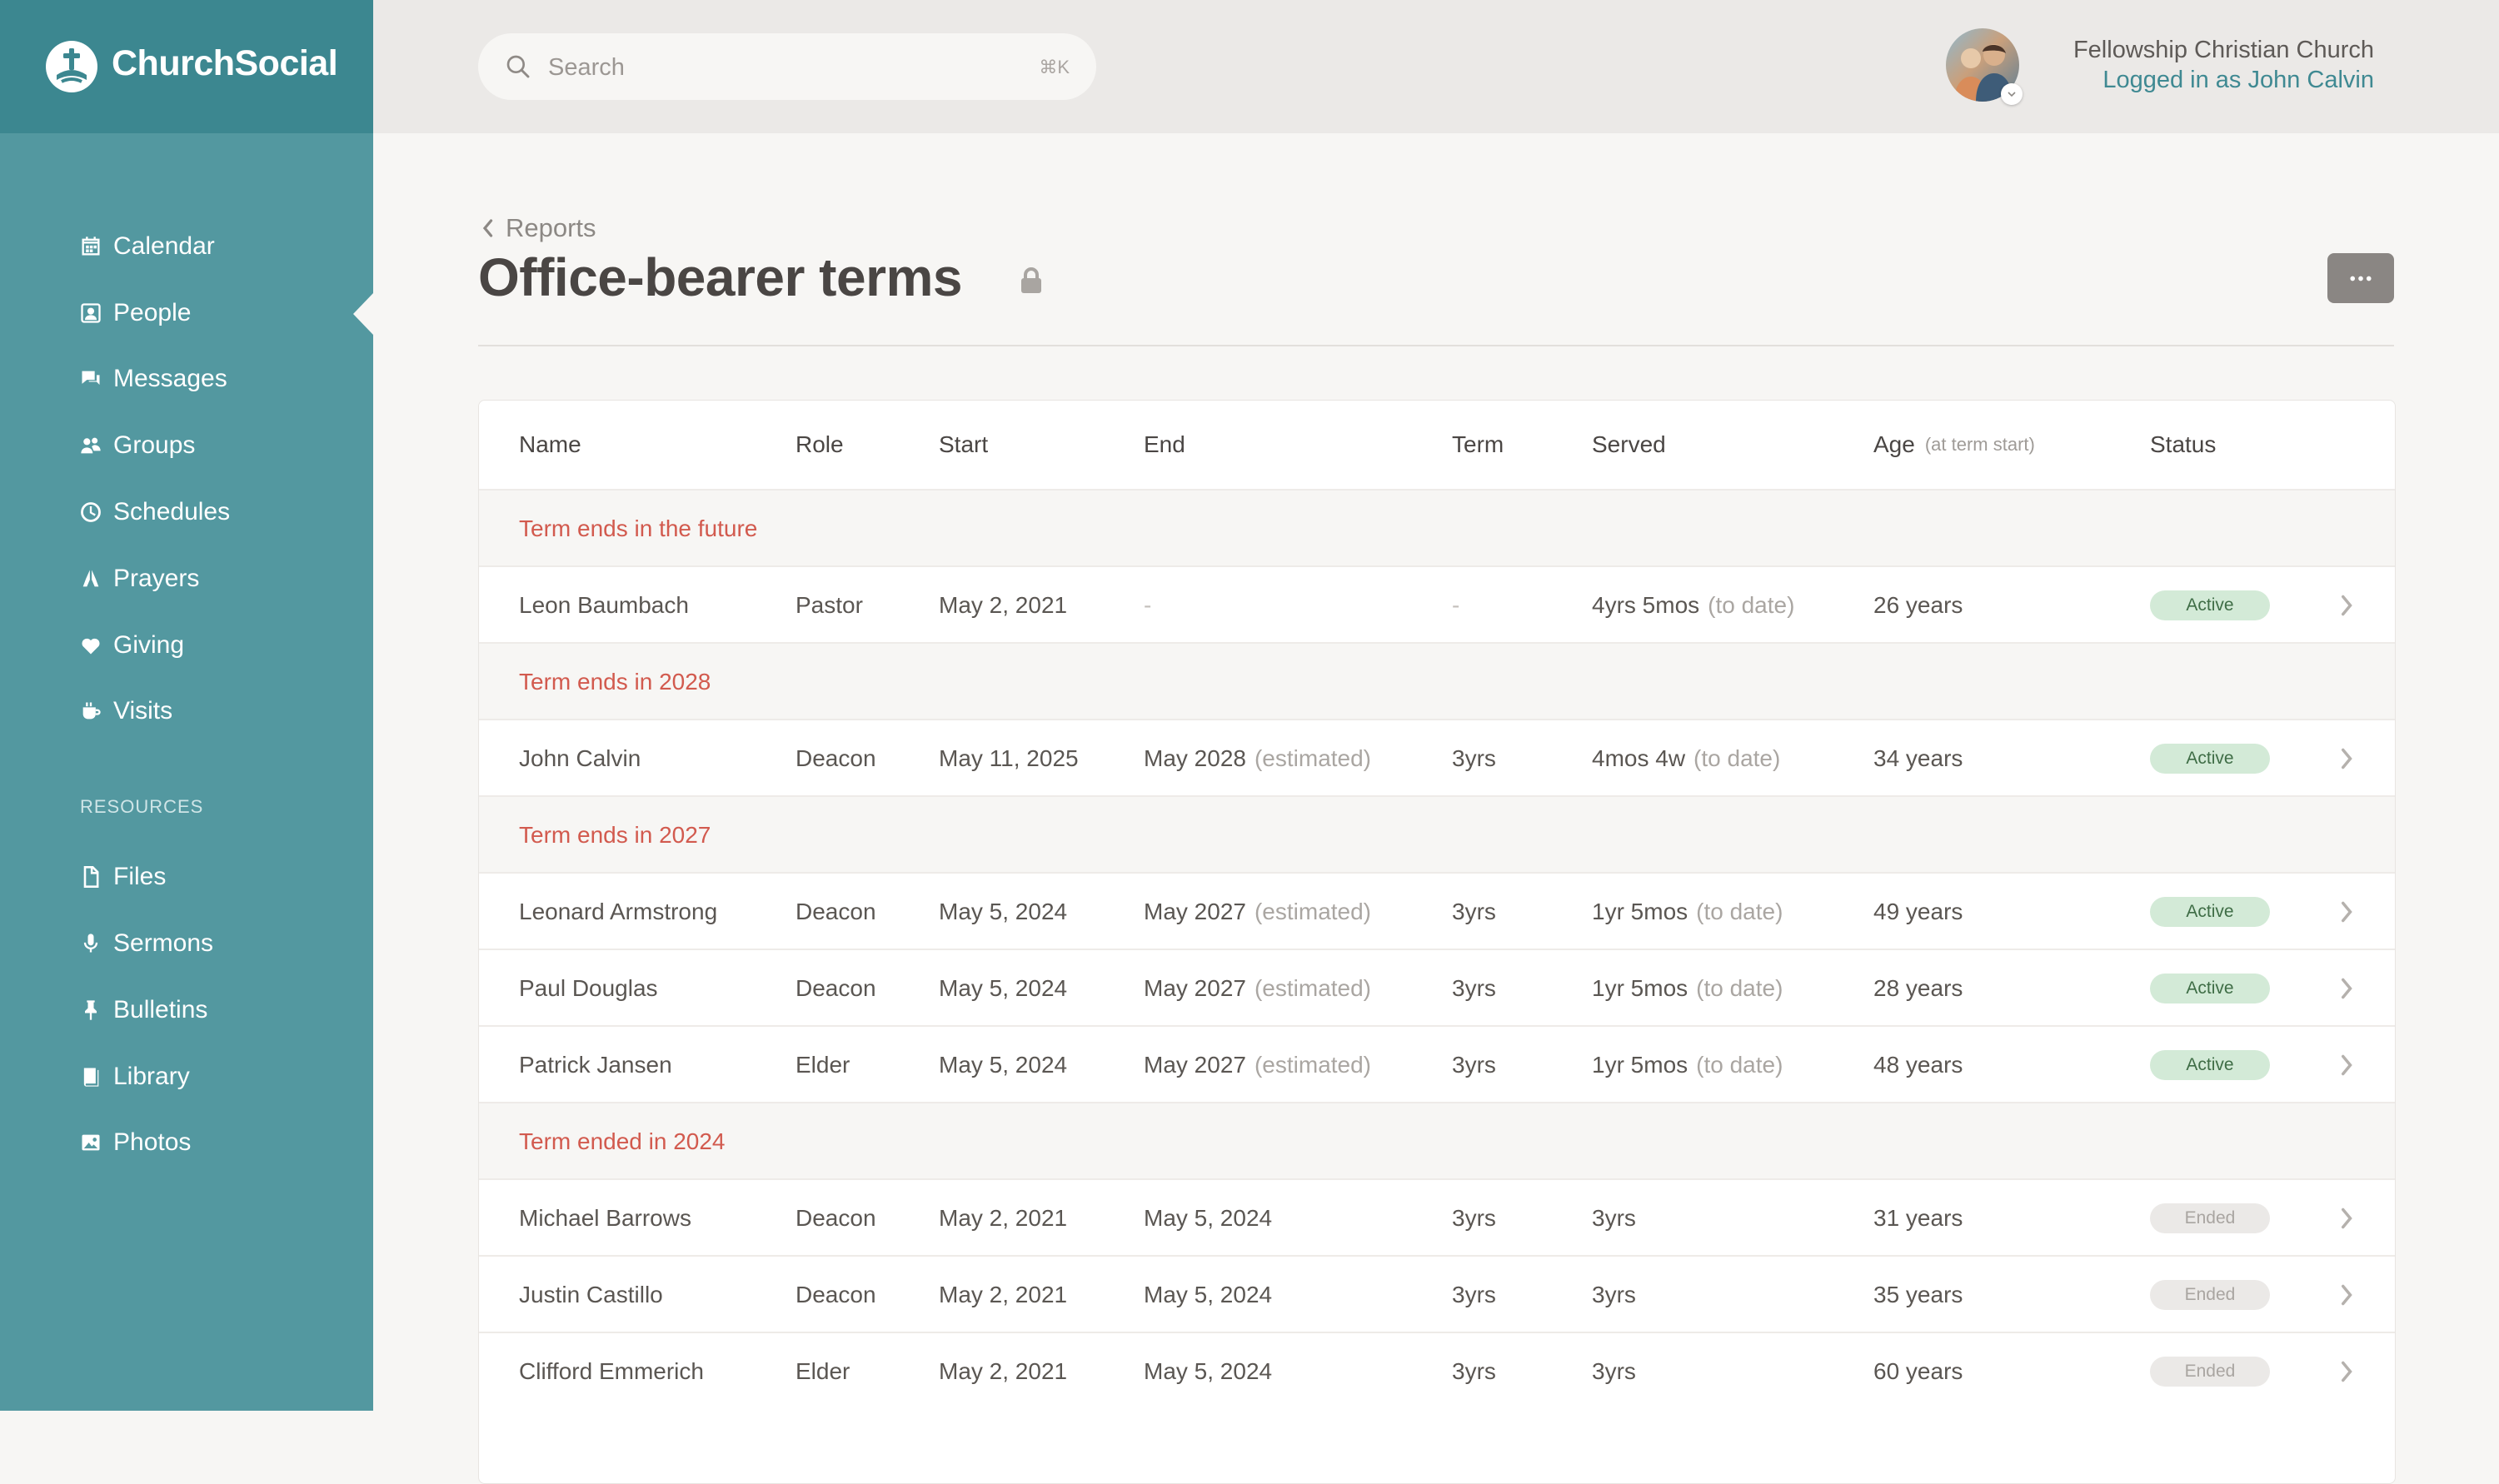 This screenshot has width=2499, height=1484. What do you see at coordinates (622, 1141) in the screenshot?
I see `group-label: Term ended in 2024` at bounding box center [622, 1141].